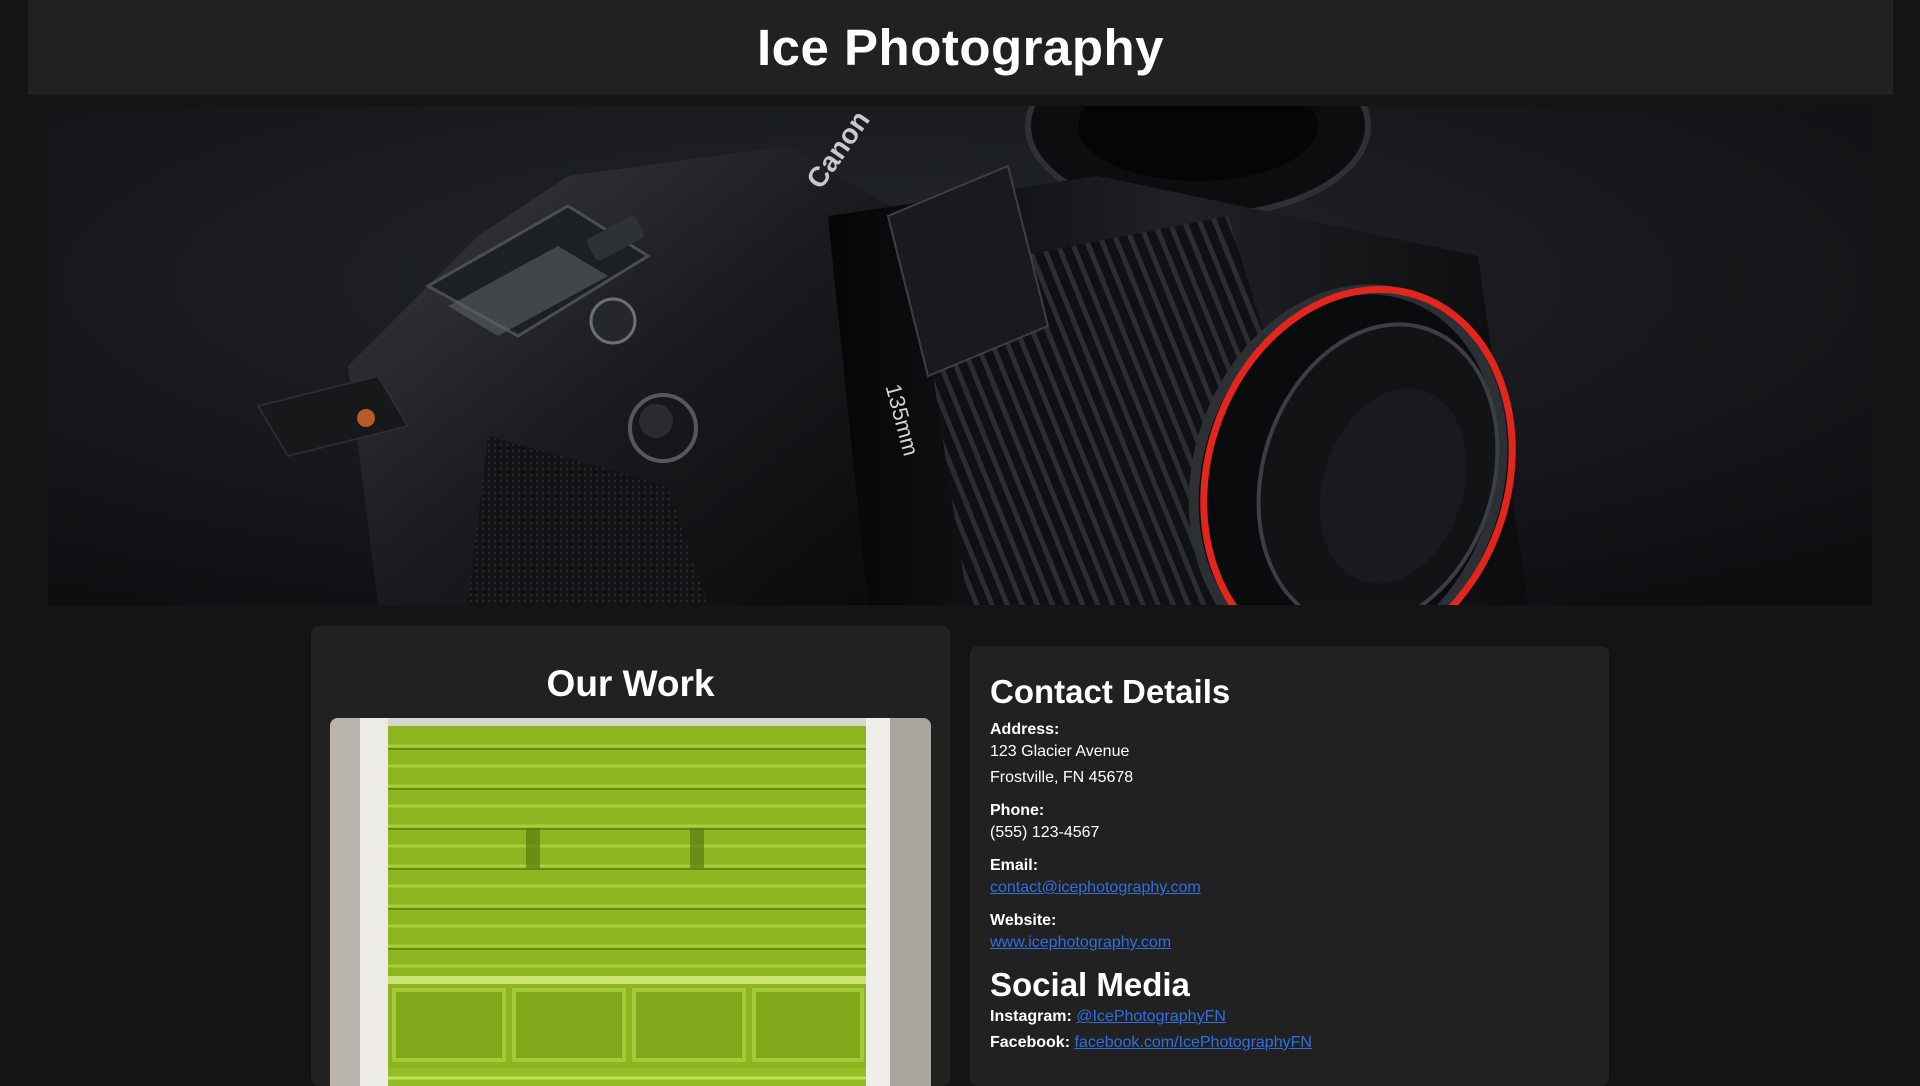  What do you see at coordinates (1060, 751) in the screenshot?
I see `address-line-1: 123 Glacier Avenue` at bounding box center [1060, 751].